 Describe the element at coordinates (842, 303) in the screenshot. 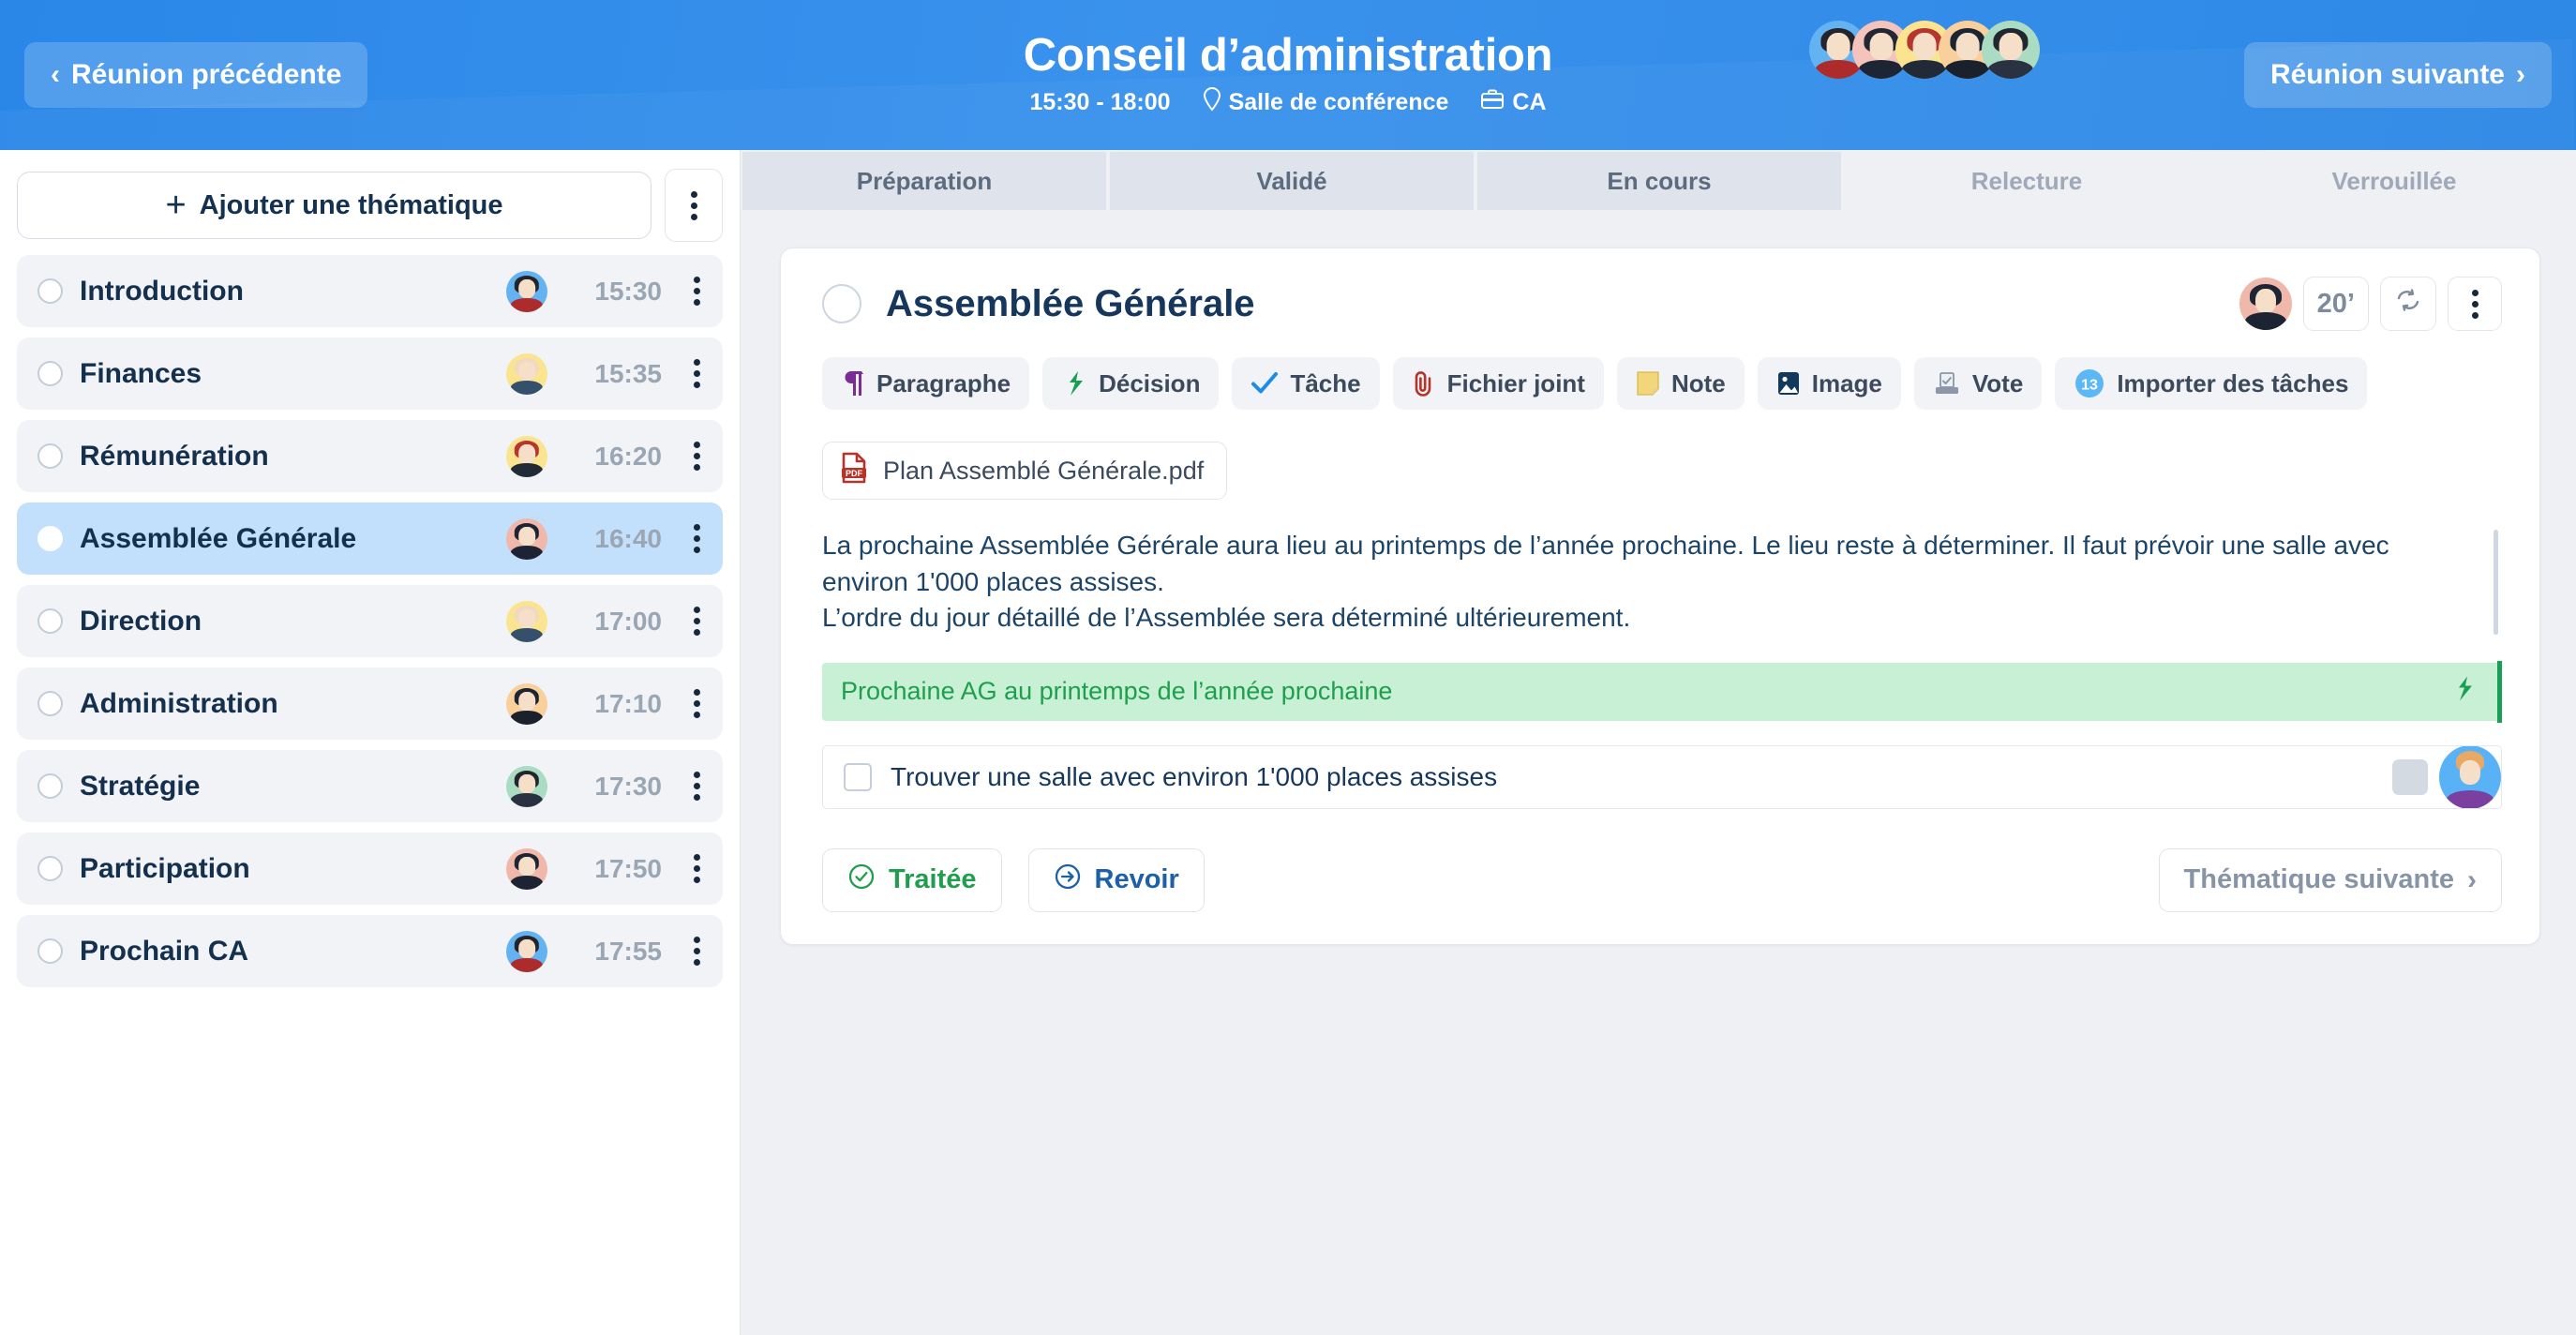

I see `card-status-radio` at that location.